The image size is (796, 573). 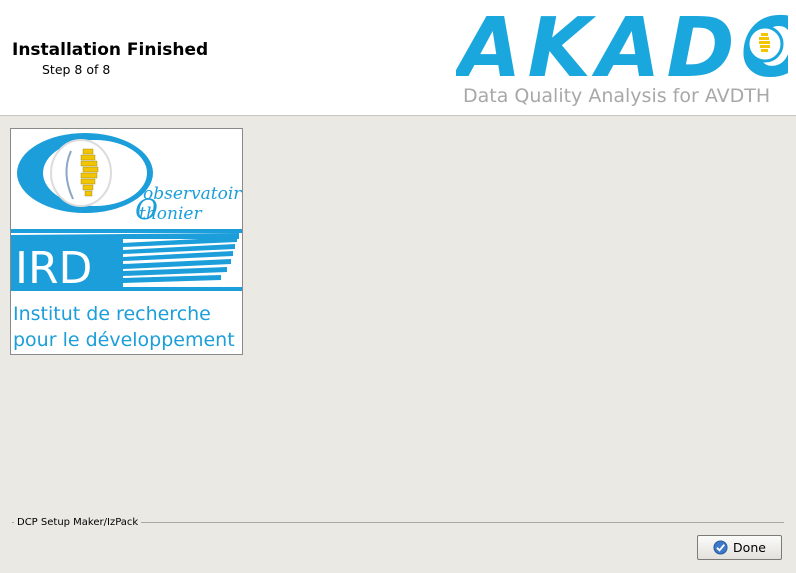 I want to click on installer-branding: DCP Setup Maker/IzPack, so click(x=78, y=522).